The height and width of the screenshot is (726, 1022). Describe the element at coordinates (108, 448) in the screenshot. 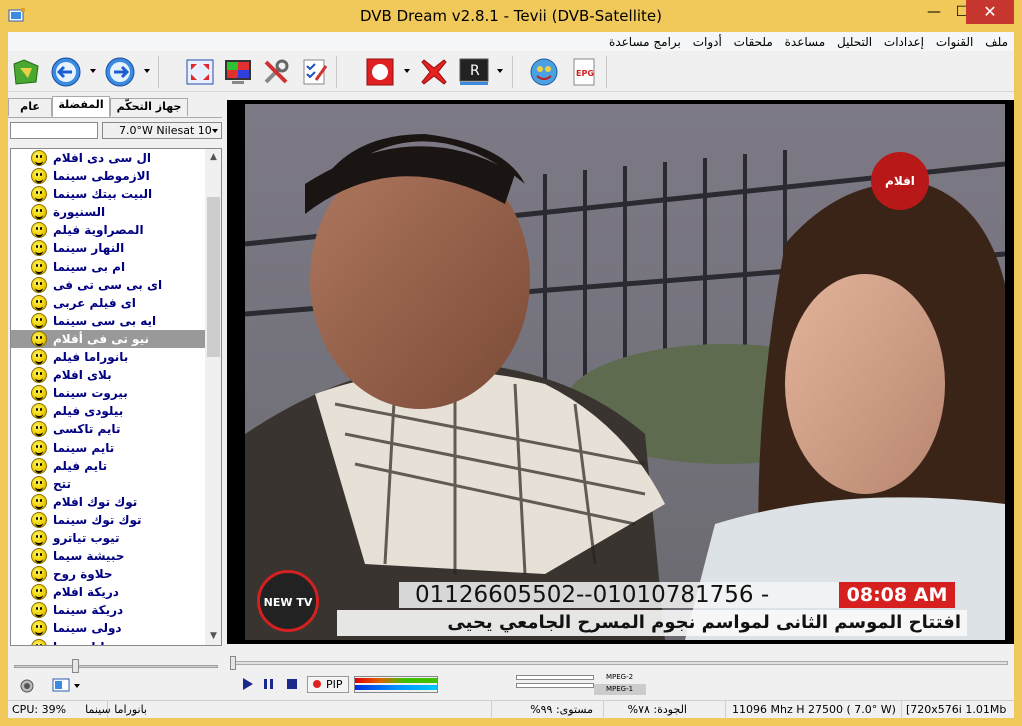

I see `channel-row: تايم سينما` at that location.